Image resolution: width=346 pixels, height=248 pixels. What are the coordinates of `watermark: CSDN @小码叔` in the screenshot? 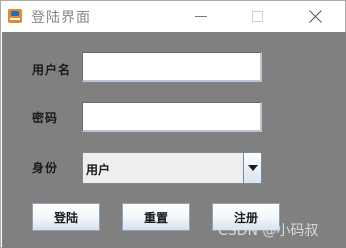 It's located at (268, 231).